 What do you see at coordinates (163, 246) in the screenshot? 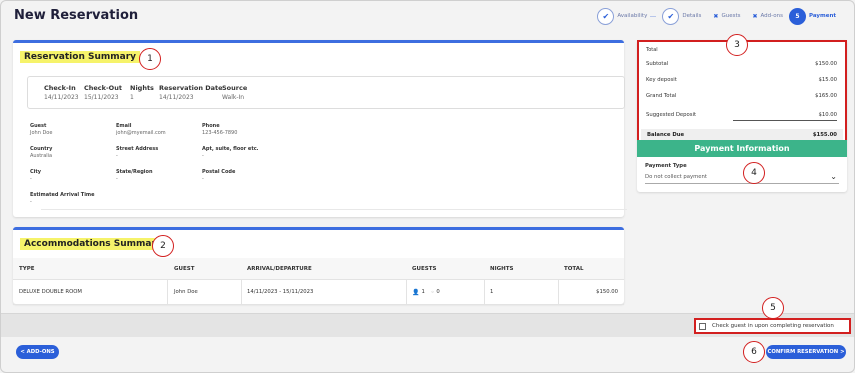
I see `callout-2: 2` at bounding box center [163, 246].